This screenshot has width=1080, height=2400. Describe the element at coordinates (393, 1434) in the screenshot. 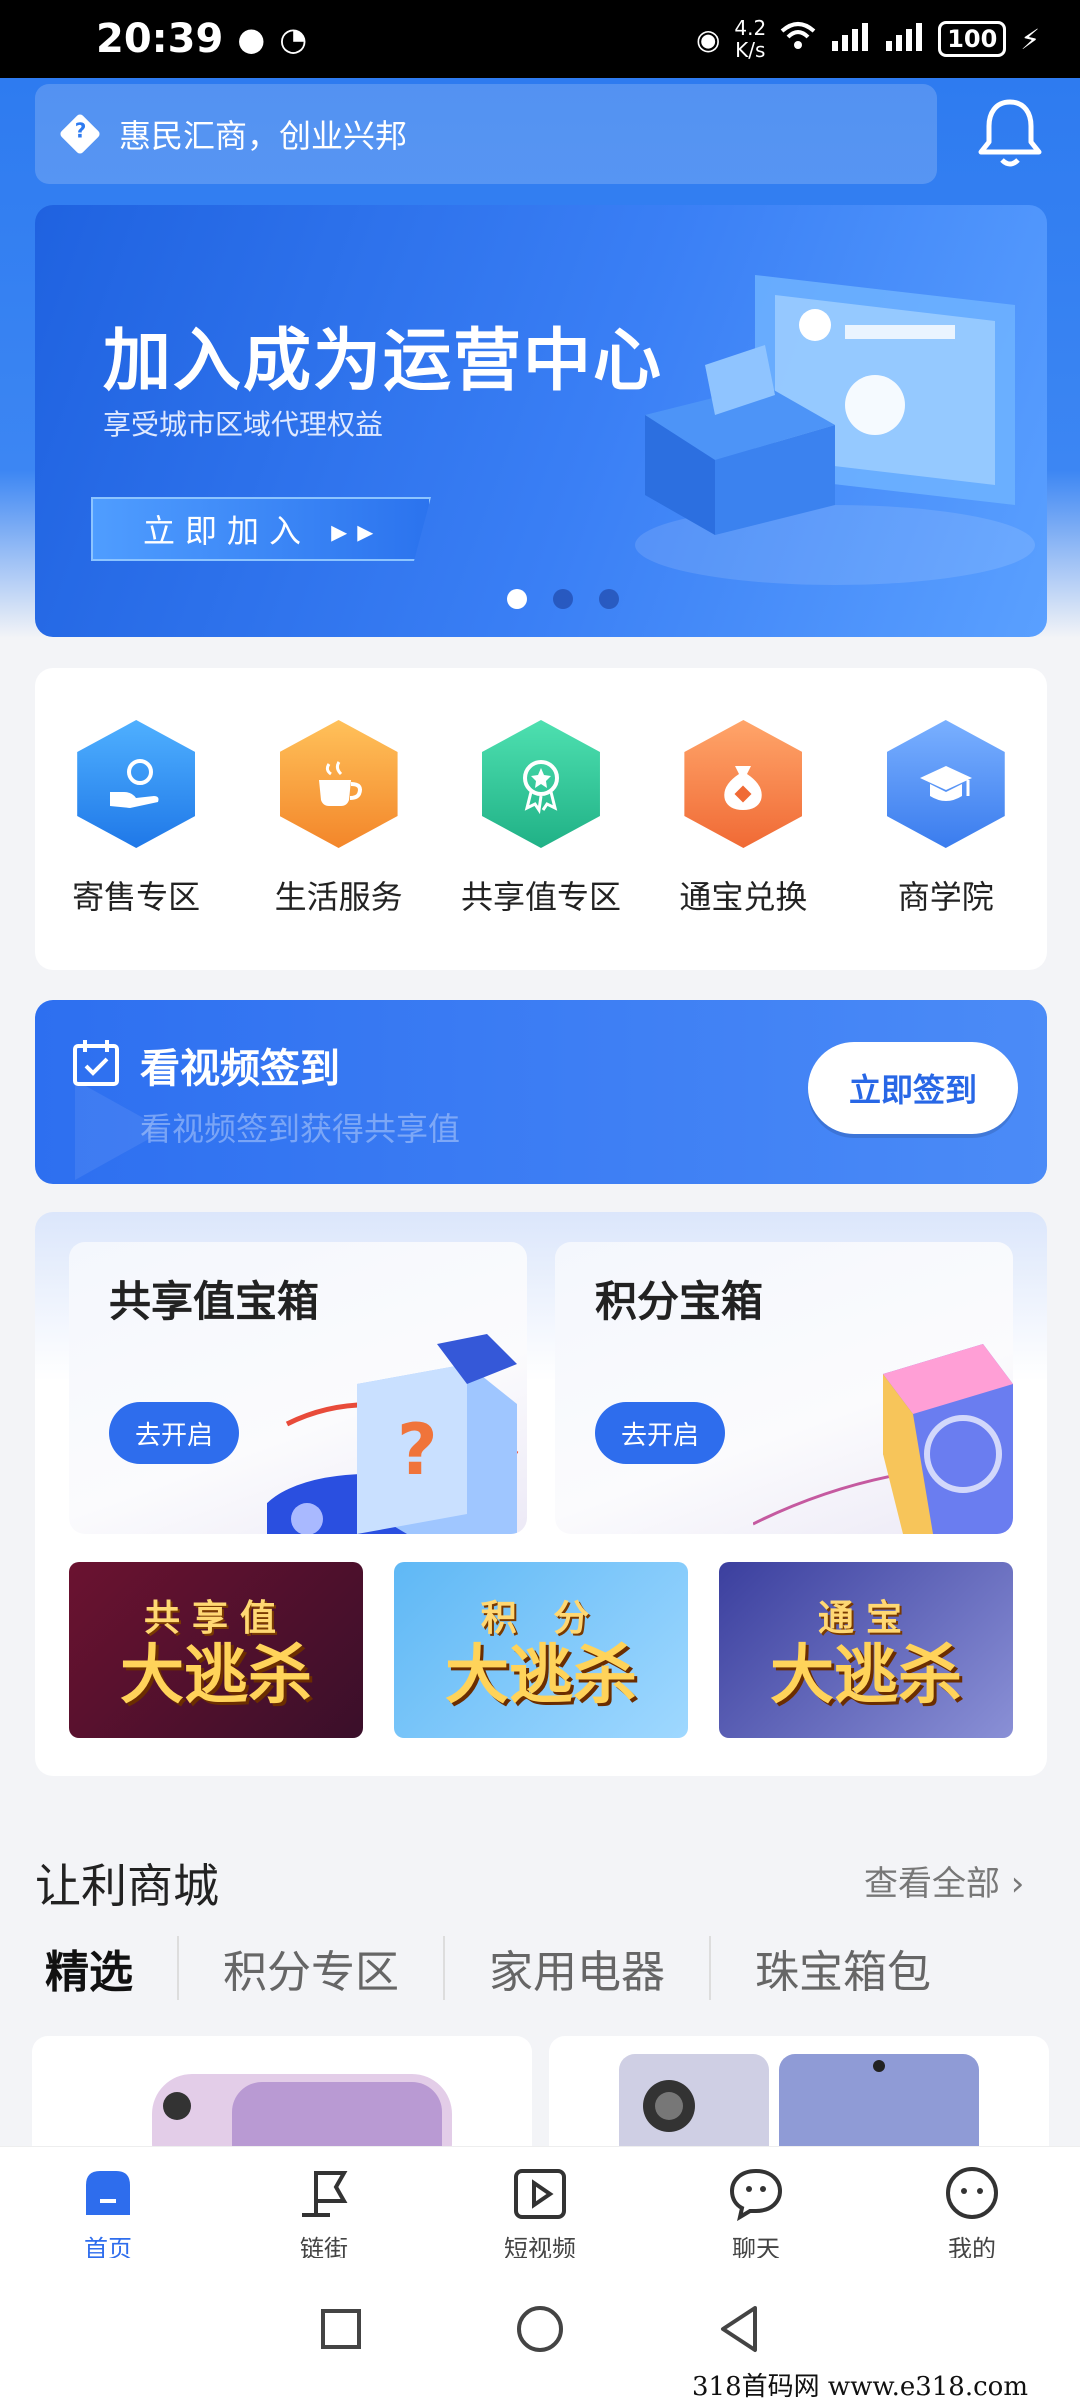

I see `gift-box-illustration: ?` at that location.